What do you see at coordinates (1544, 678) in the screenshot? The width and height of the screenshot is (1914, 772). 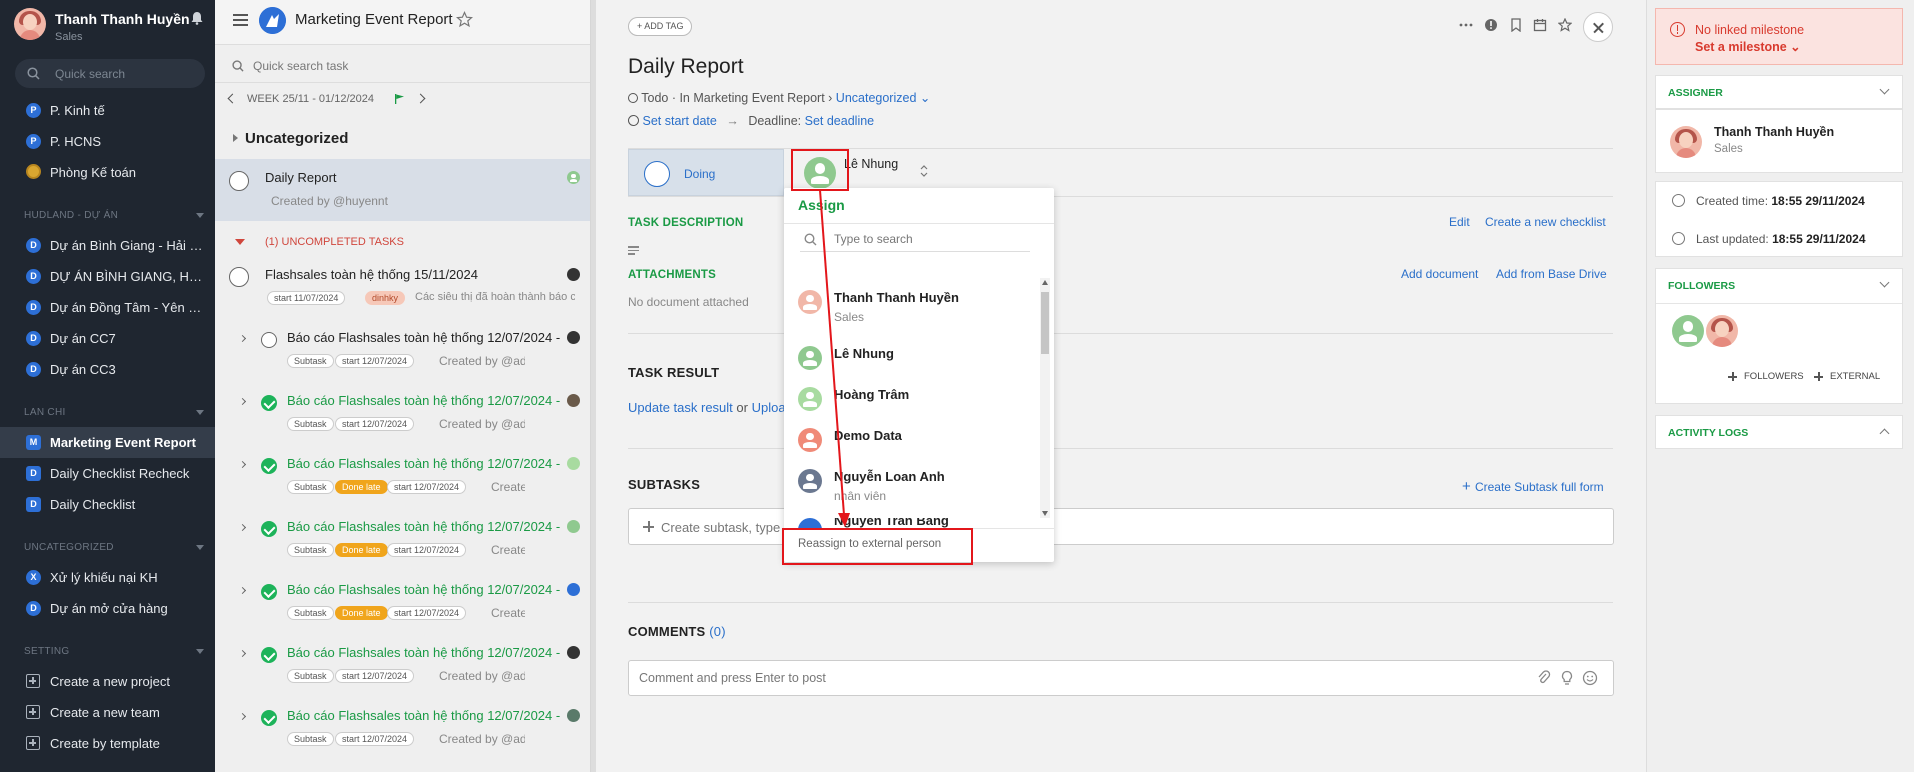 I see `paperclip-icon` at bounding box center [1544, 678].